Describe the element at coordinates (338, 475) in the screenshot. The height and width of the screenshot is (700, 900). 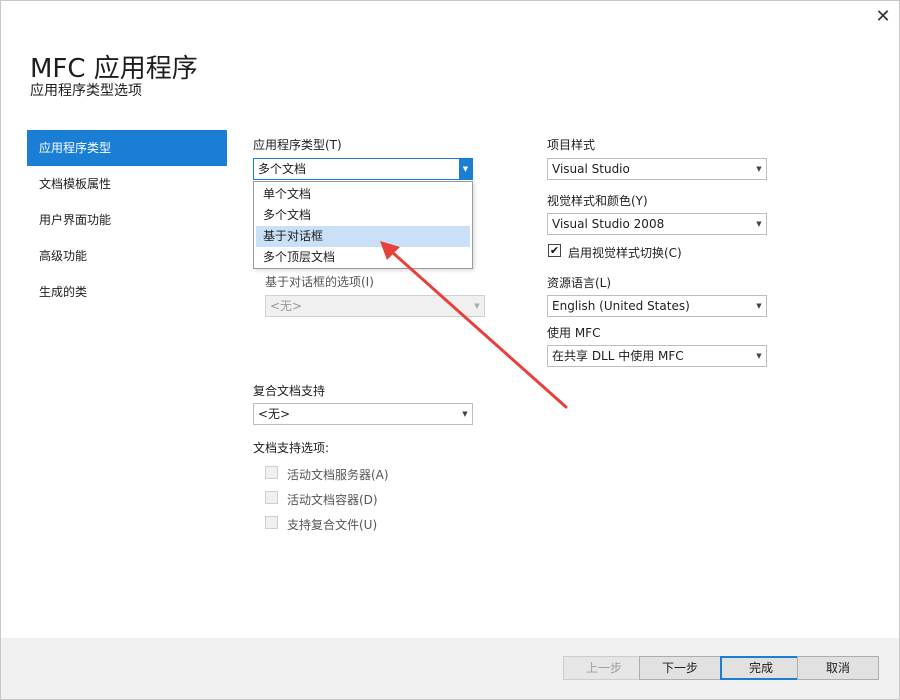
I see `active-doc-server-label: 活动文档服务器(A)` at that location.